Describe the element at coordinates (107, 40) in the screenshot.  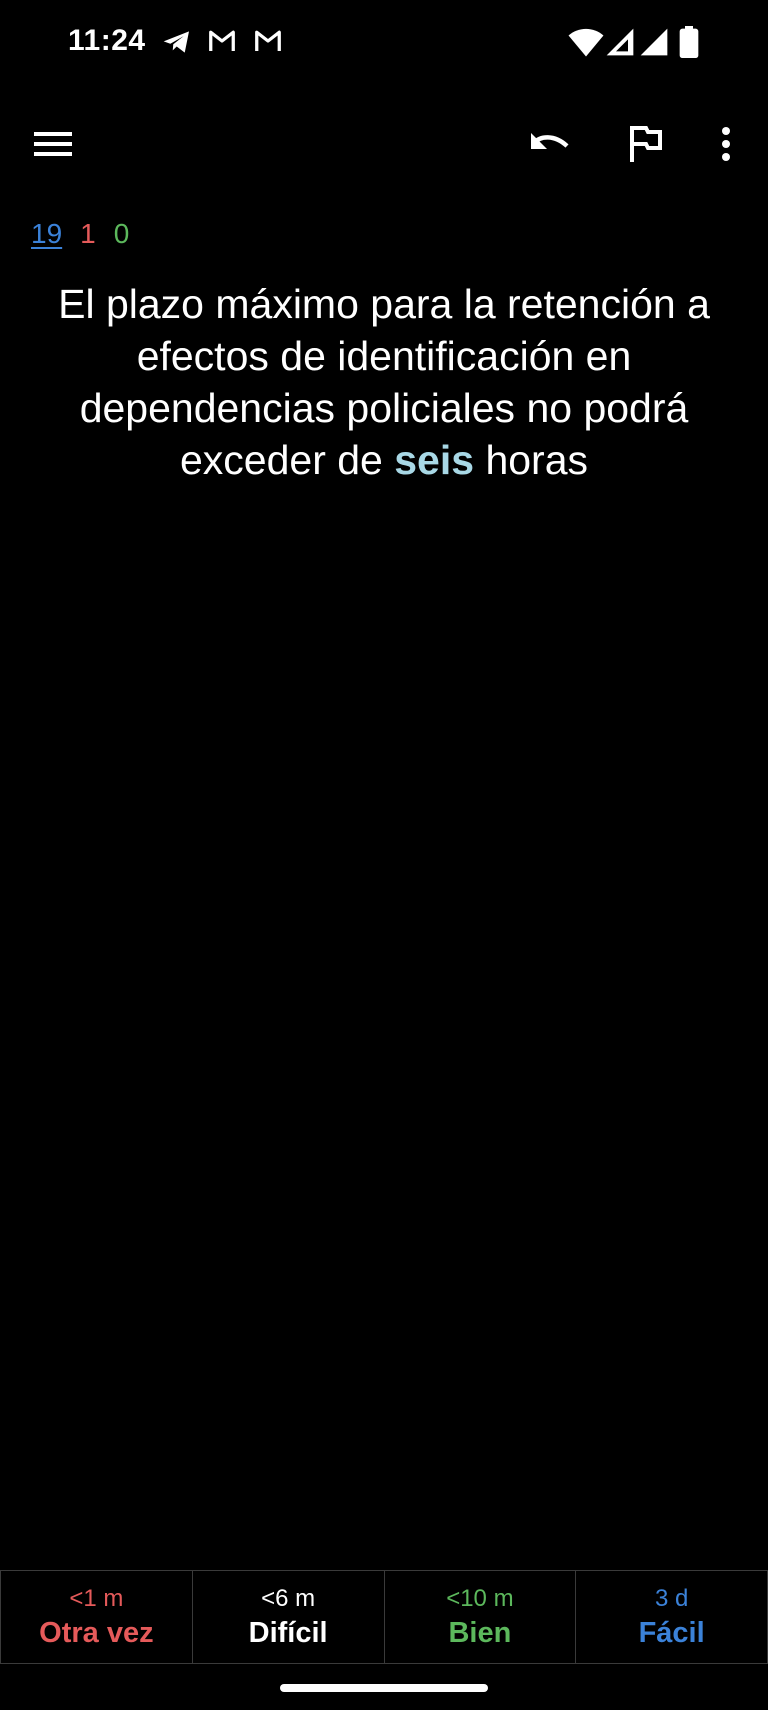
I see `status-time: 11:24` at that location.